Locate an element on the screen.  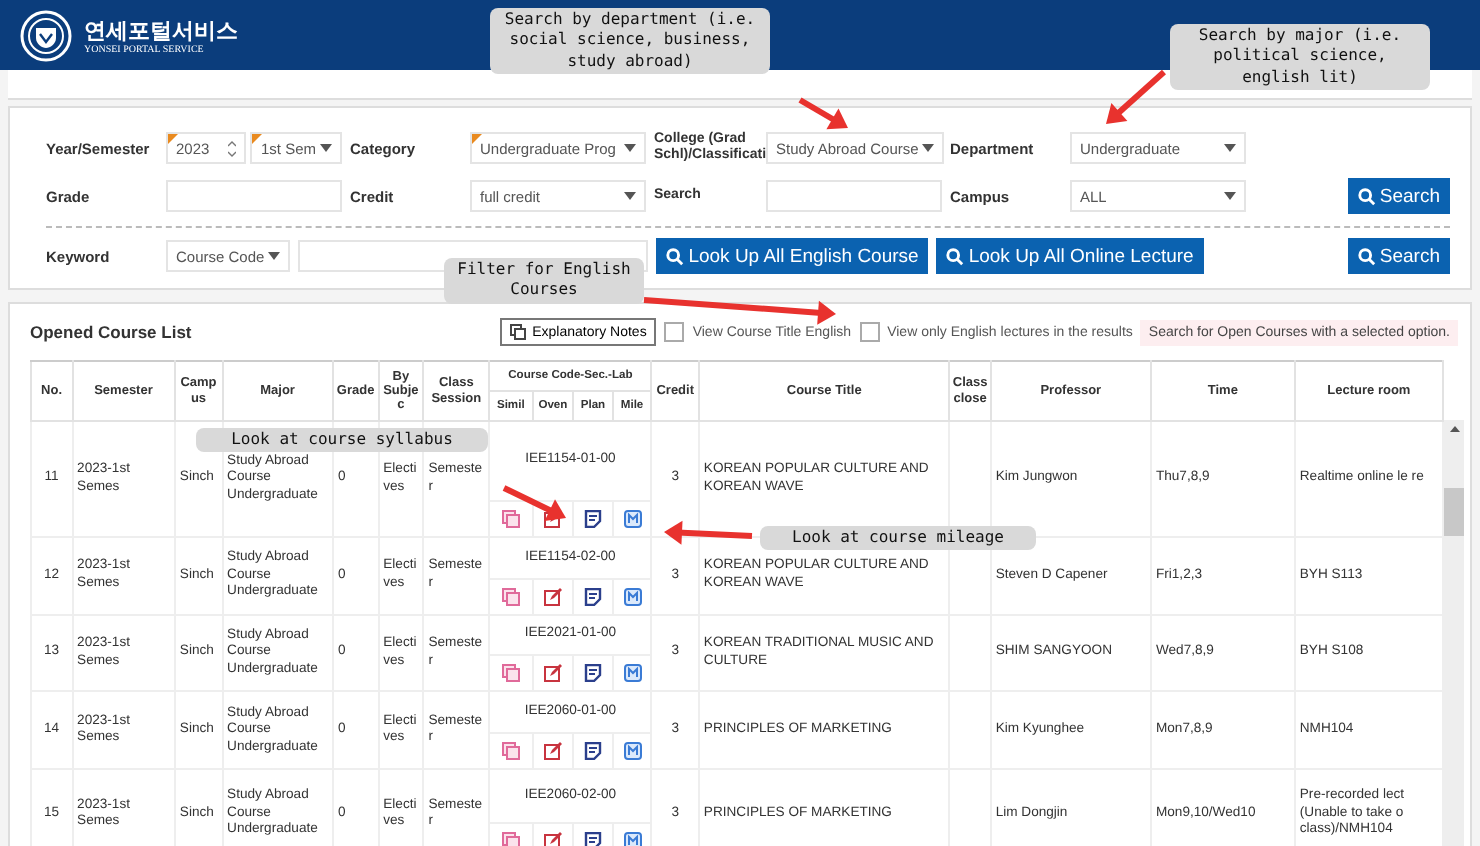
annotation-callout: Look at course syllabus is located at coordinates (342, 440).